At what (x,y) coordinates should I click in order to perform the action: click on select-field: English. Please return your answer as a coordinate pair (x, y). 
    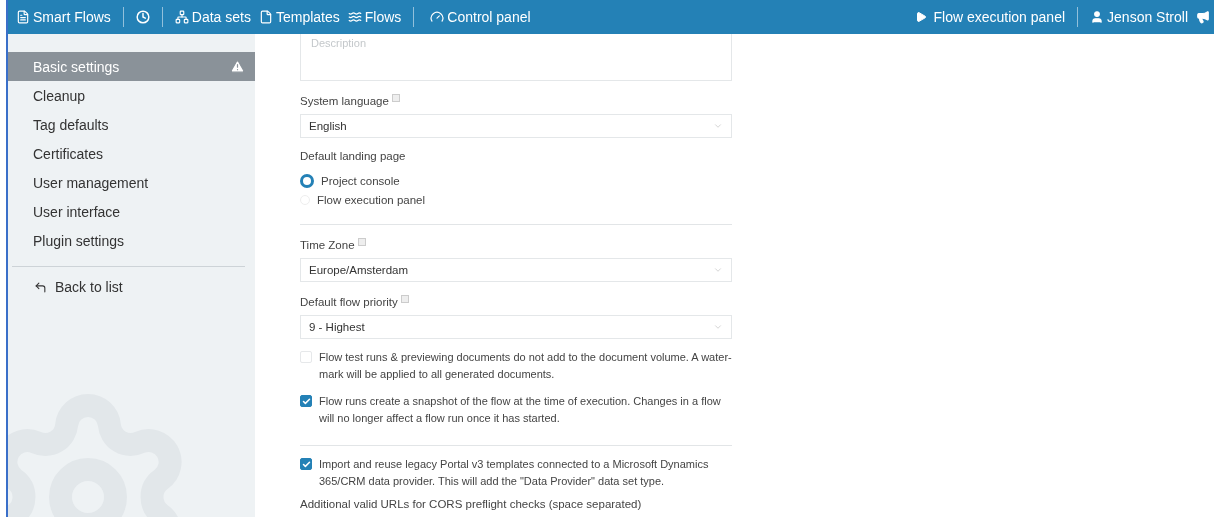
    Looking at the image, I should click on (516, 126).